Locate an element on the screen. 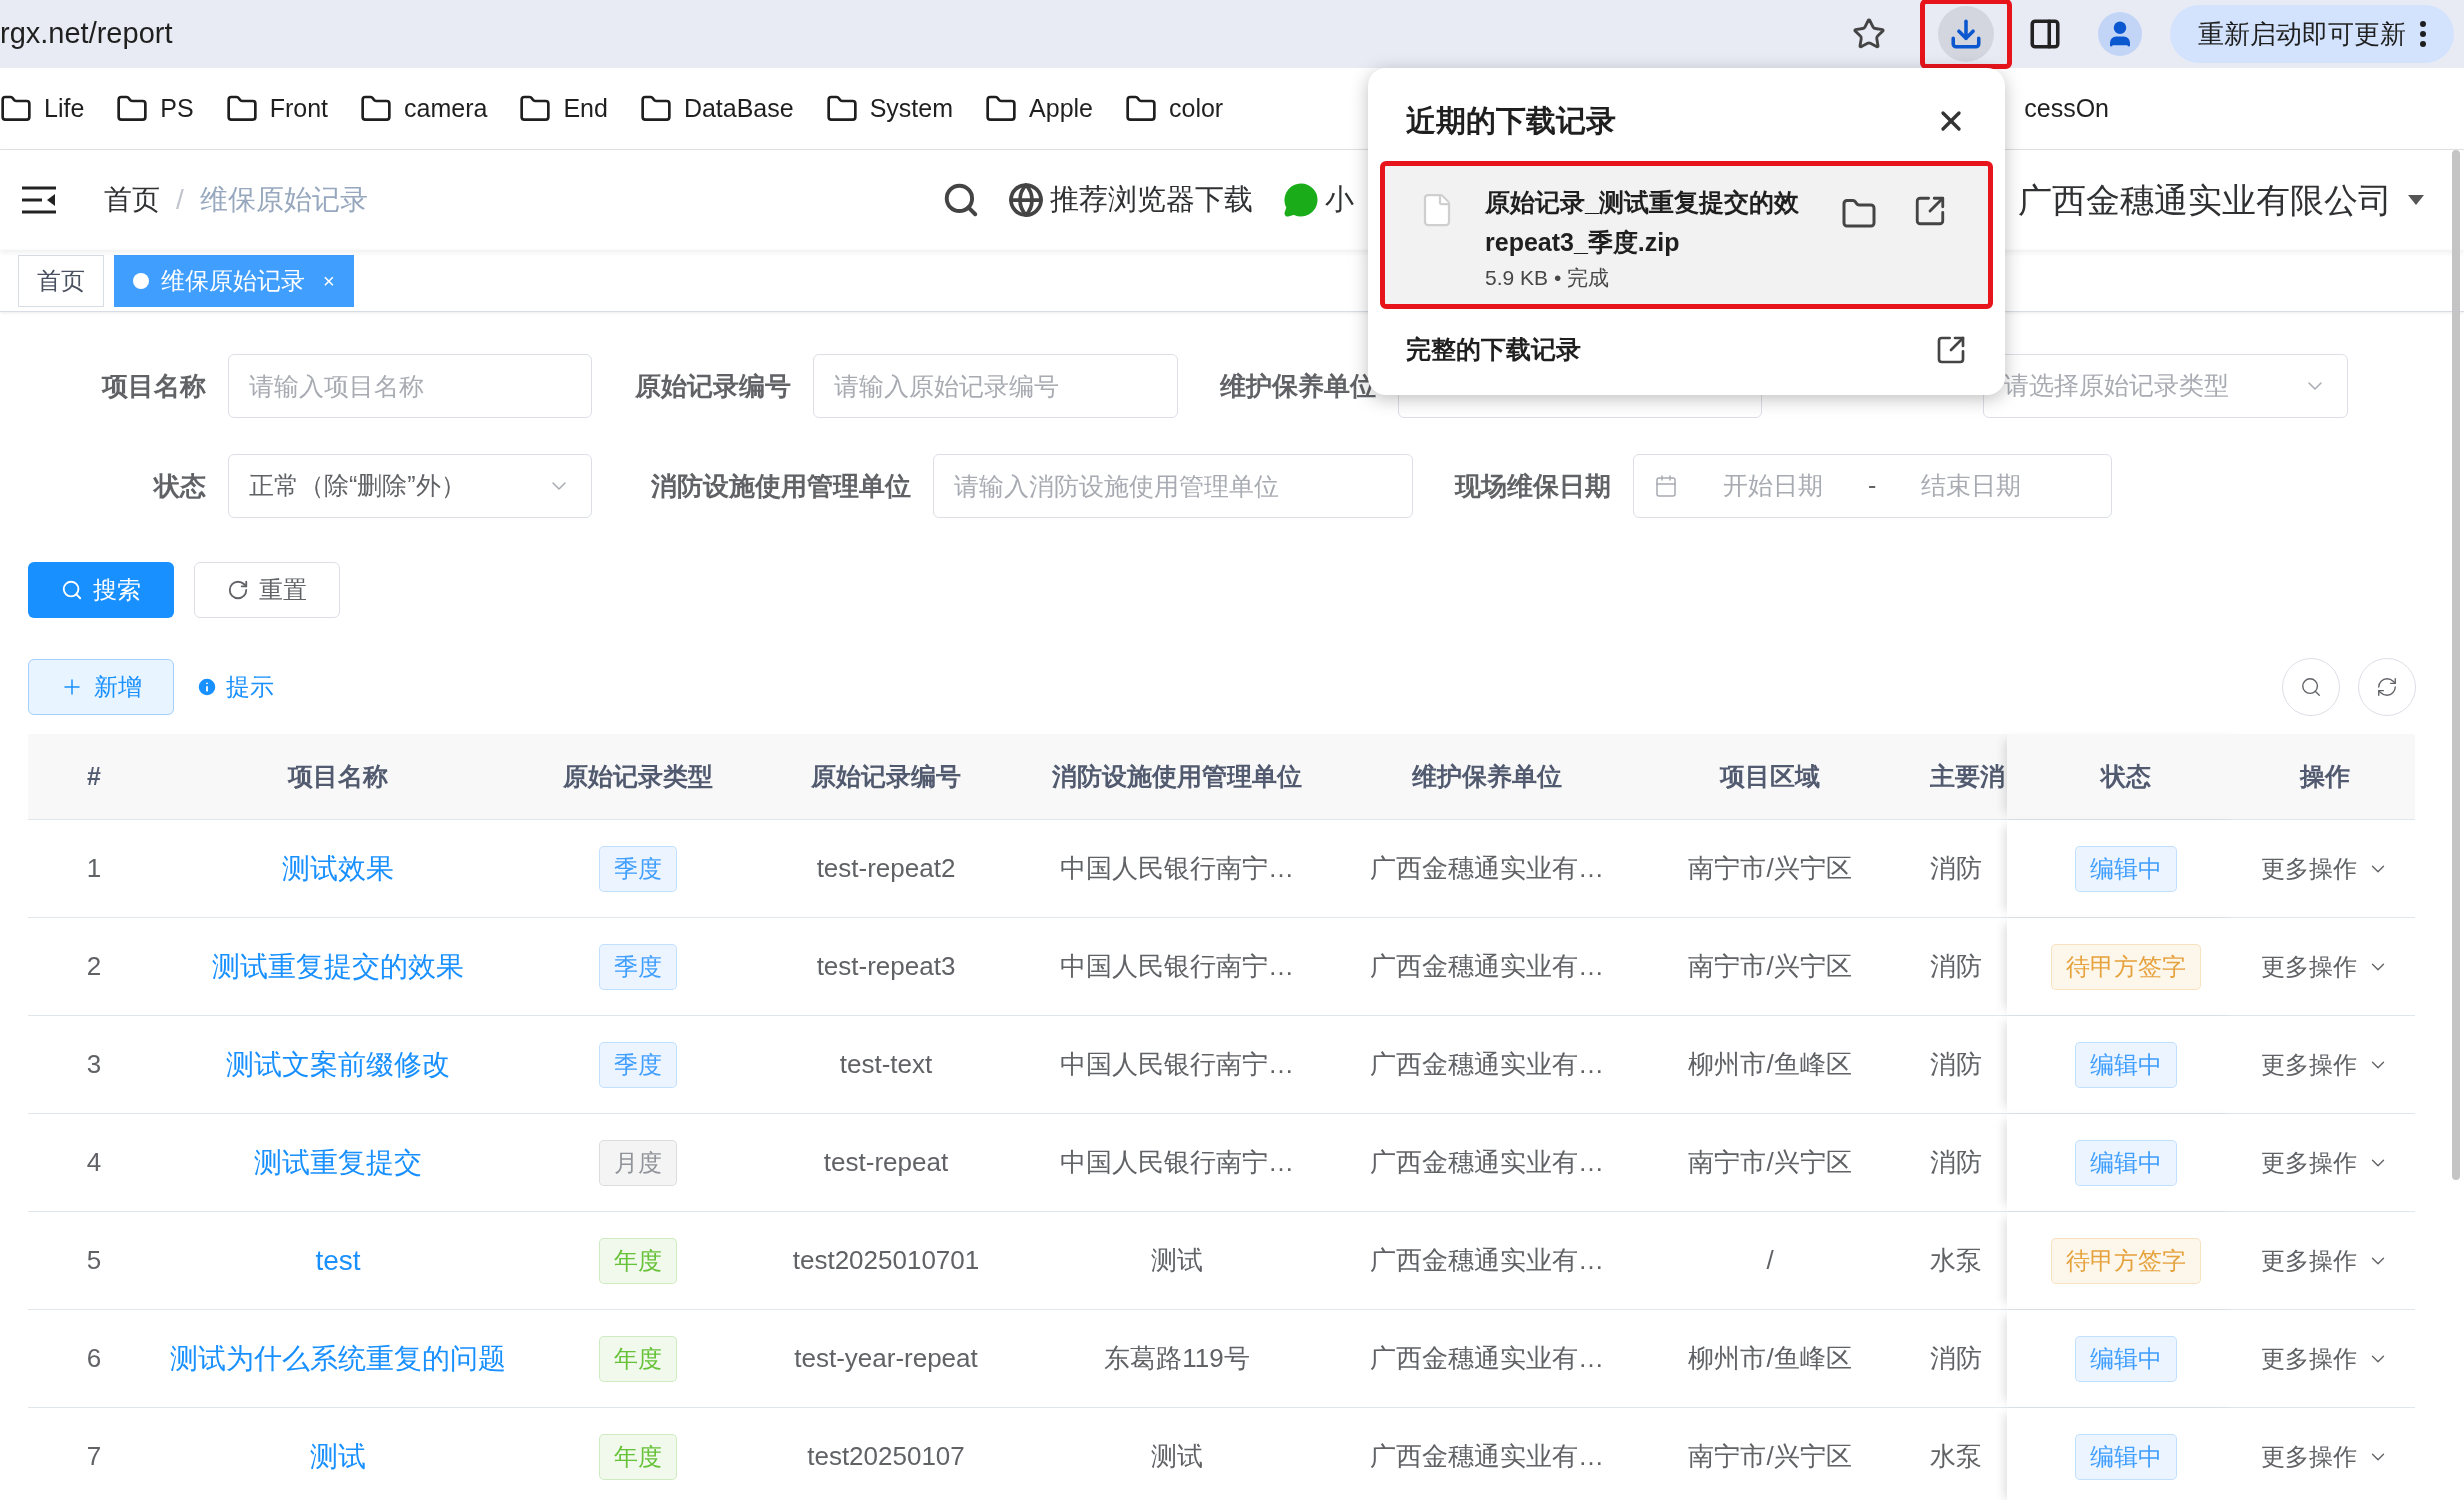  bookmark-star-icon is located at coordinates (1869, 34).